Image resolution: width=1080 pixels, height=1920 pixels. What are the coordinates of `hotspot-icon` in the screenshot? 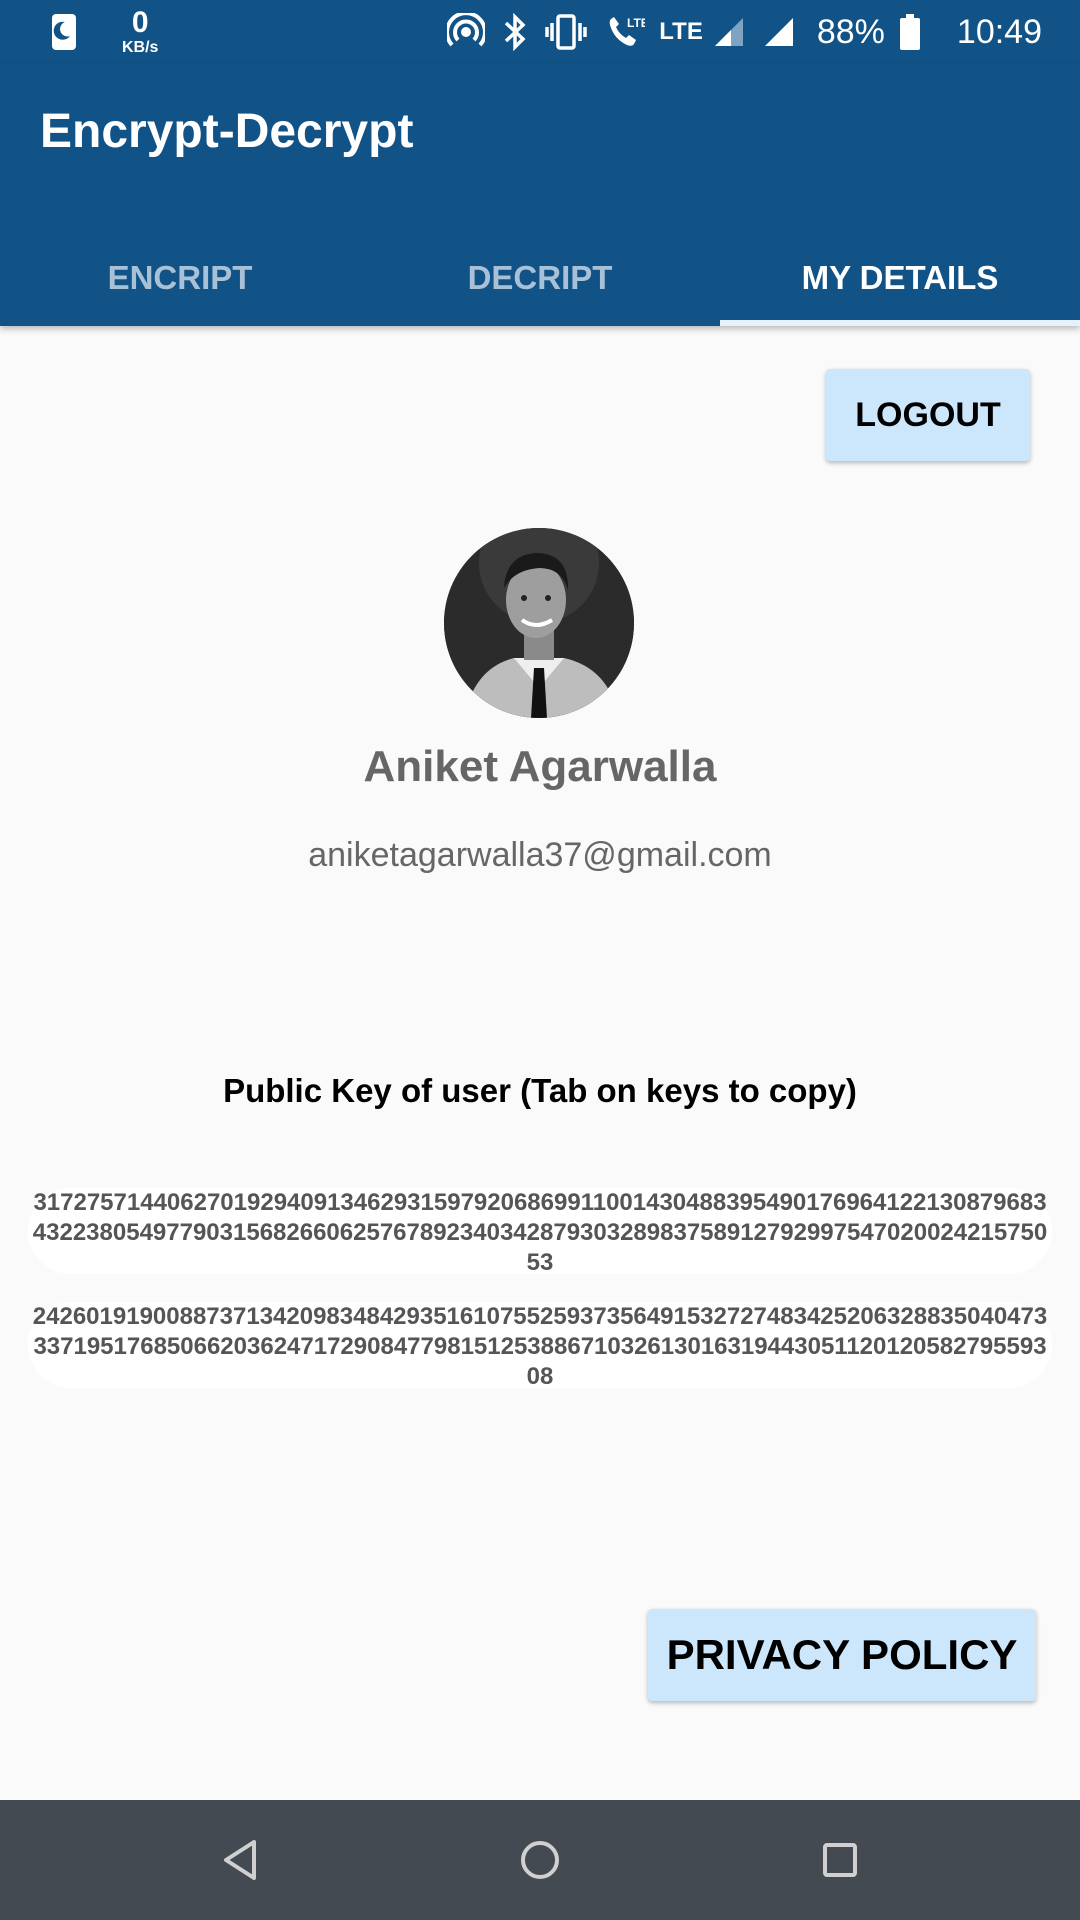 It's located at (466, 32).